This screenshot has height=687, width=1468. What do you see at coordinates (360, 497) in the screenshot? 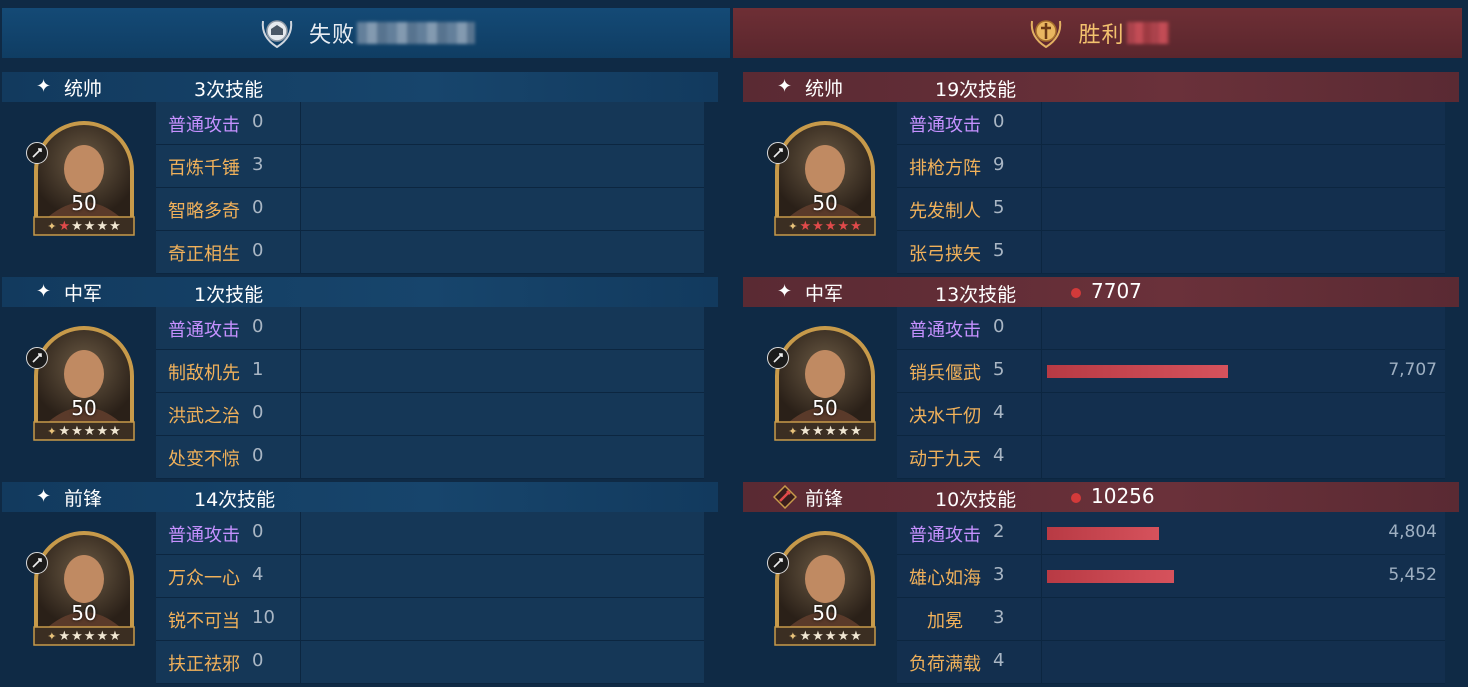
I see `section-header: ✦ 前锋 14次技能` at bounding box center [360, 497].